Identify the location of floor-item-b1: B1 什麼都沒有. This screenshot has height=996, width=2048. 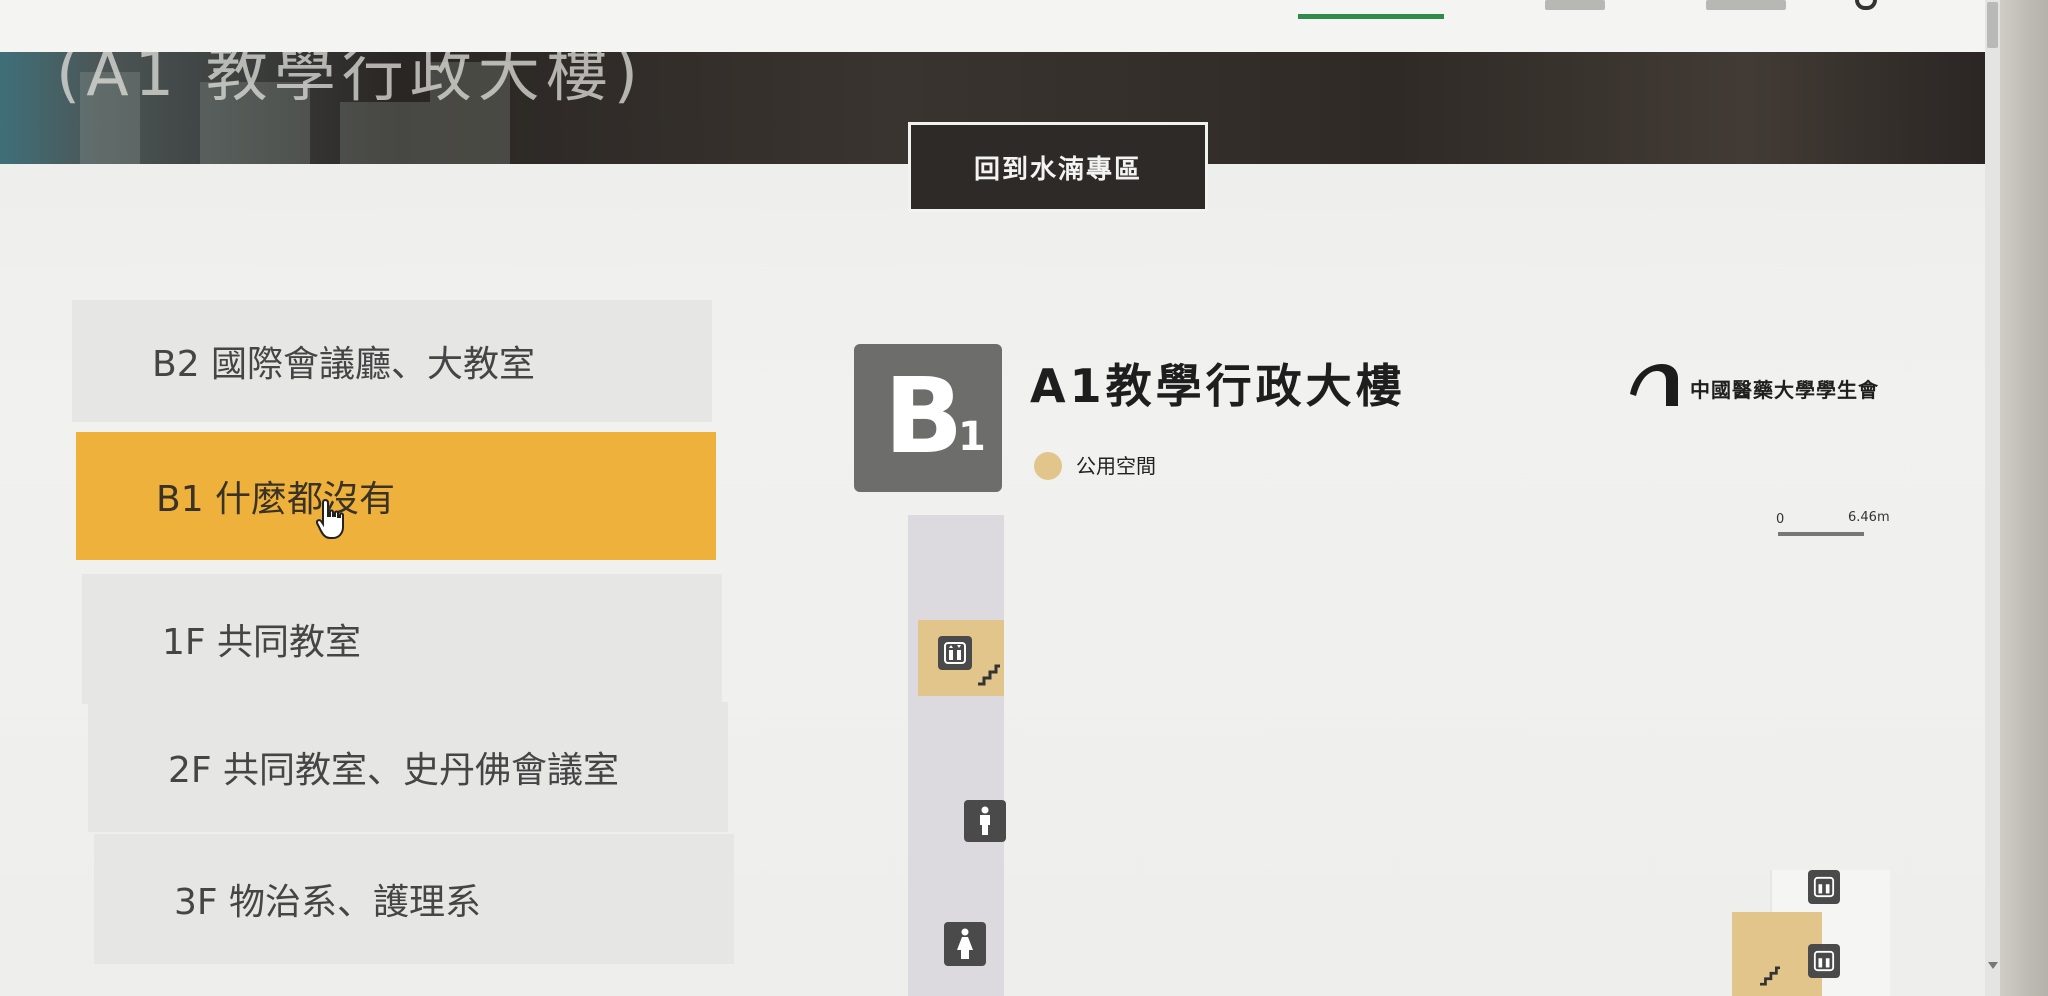
(396, 496).